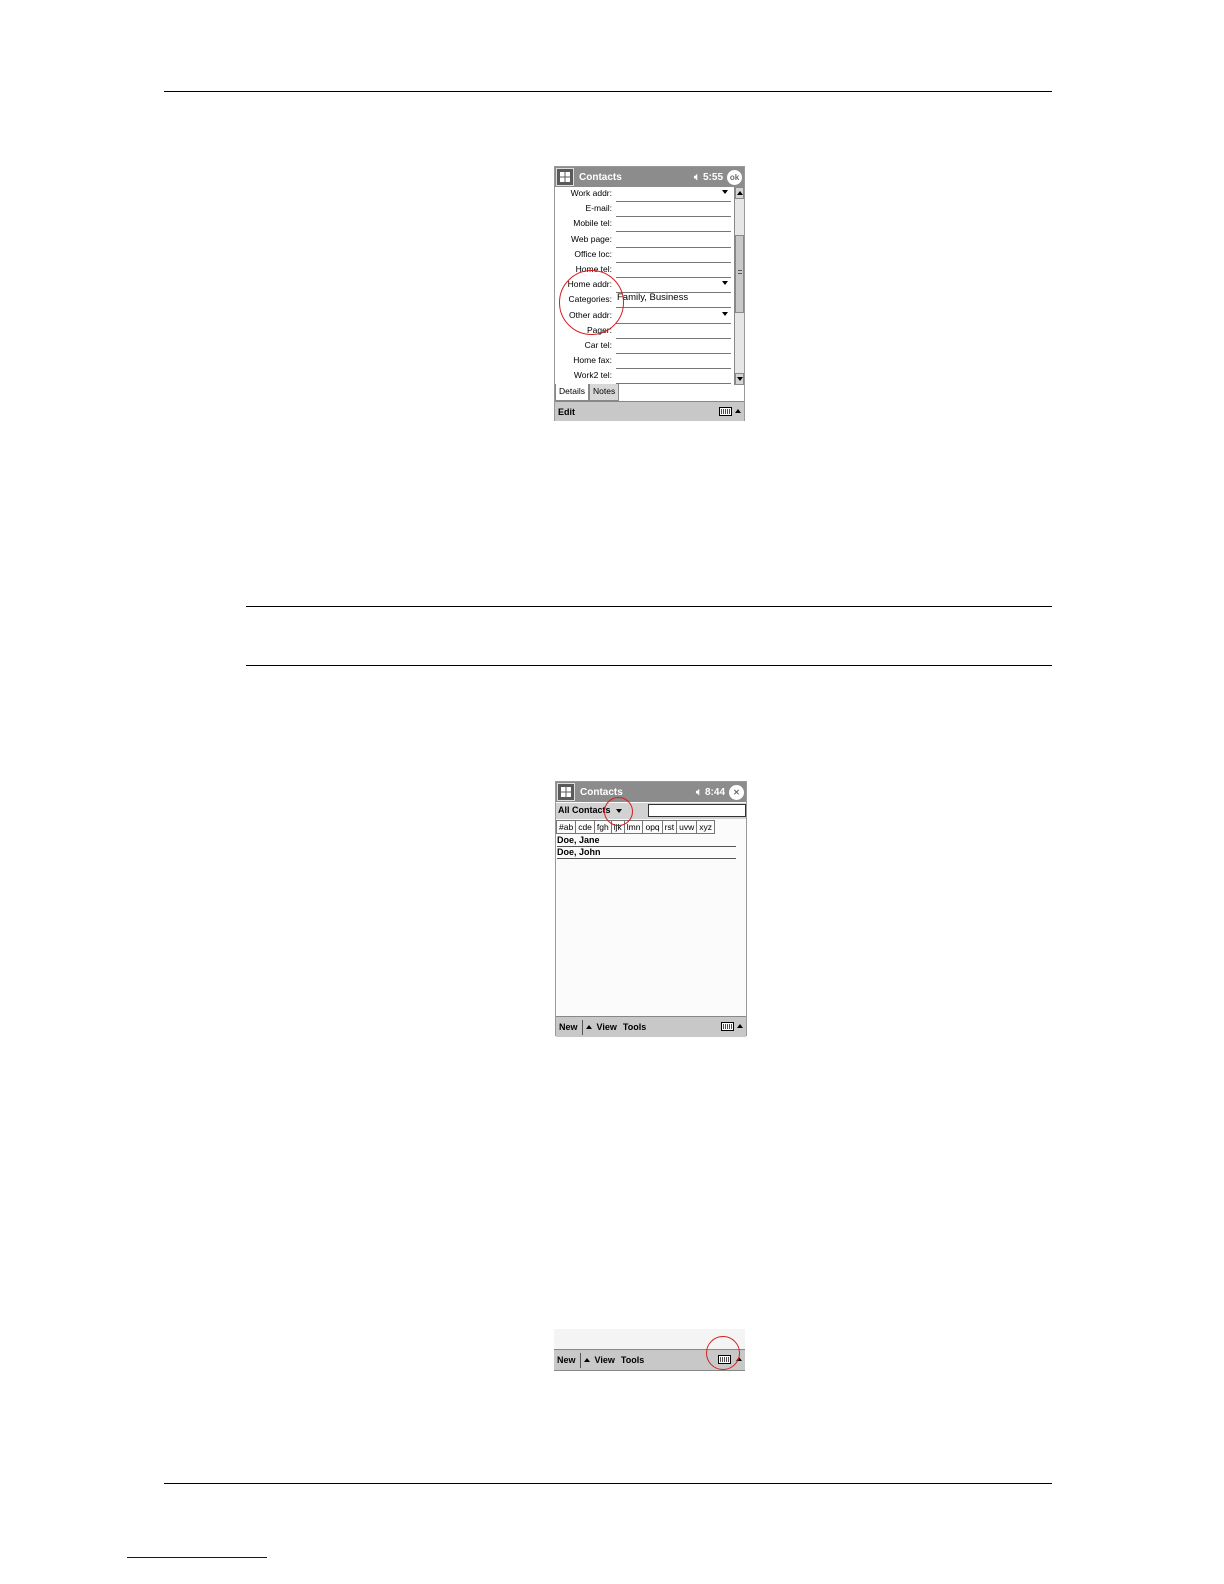 This screenshot has height=1584, width=1224. Describe the element at coordinates (649, 177) in the screenshot. I see `title-bar: Contacts 🔈︎ 5:55 ok` at that location.